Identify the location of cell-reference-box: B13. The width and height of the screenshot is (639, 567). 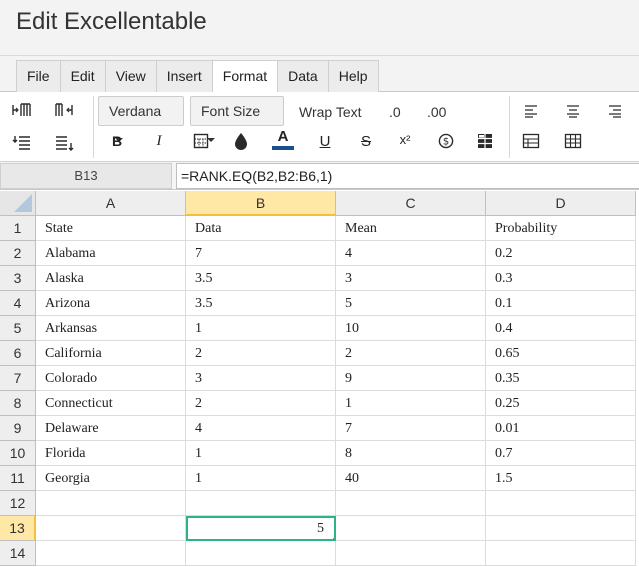
(86, 176).